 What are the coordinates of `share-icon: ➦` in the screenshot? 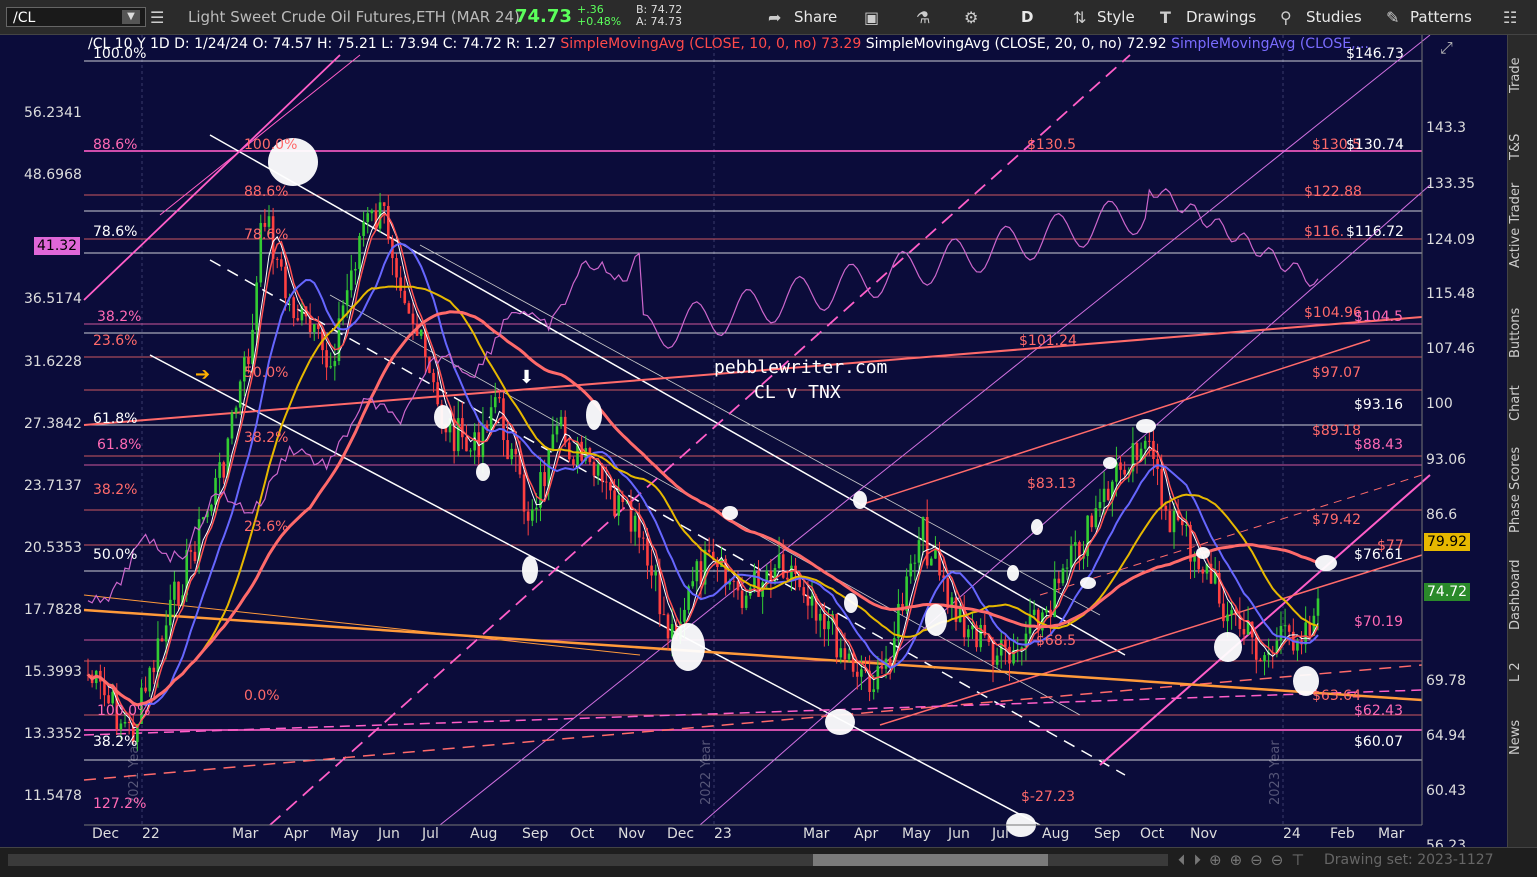 It's located at (774, 17).